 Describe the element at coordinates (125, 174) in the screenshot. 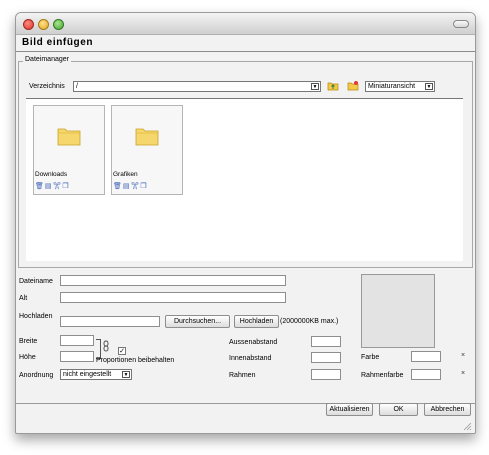

I see `folder-name: Grafiken` at that location.